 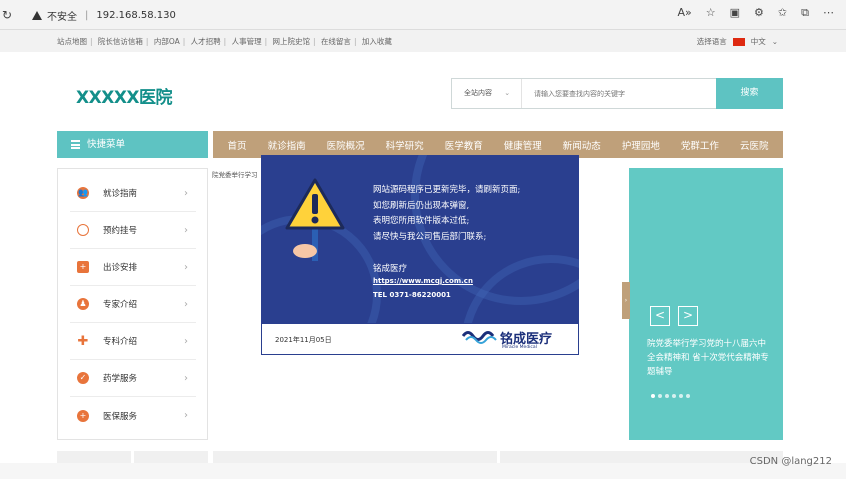 I want to click on nav-item: 云医院, so click(x=754, y=145).